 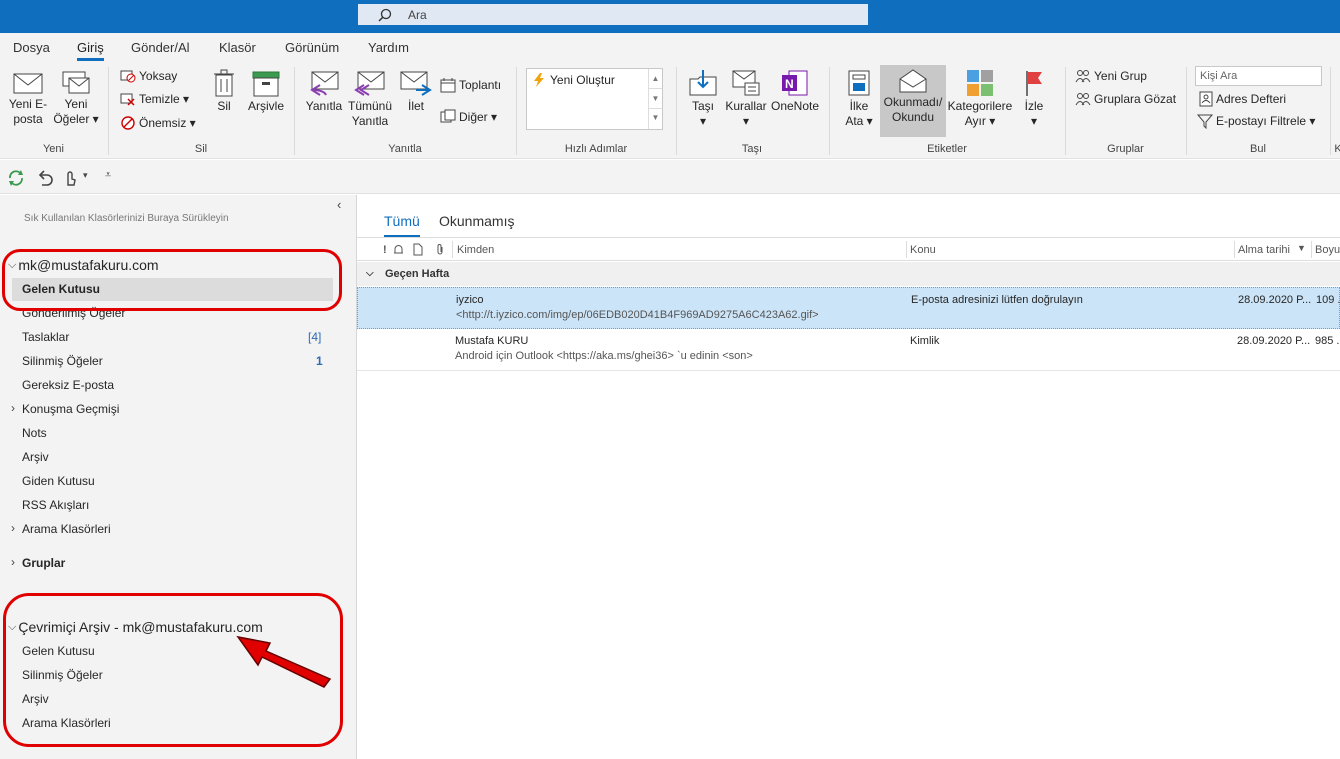 What do you see at coordinates (339, 204) in the screenshot?
I see `collapse-pane-icon: ‹` at bounding box center [339, 204].